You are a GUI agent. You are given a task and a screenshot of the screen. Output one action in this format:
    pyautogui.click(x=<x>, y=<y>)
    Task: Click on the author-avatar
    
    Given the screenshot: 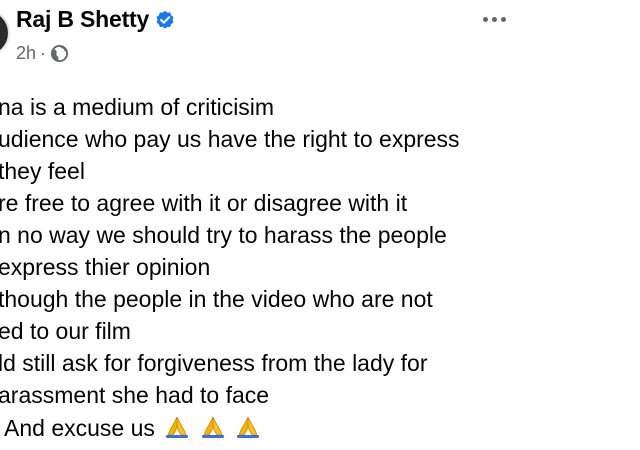 What is the action you would take?
    pyautogui.click(x=5, y=33)
    